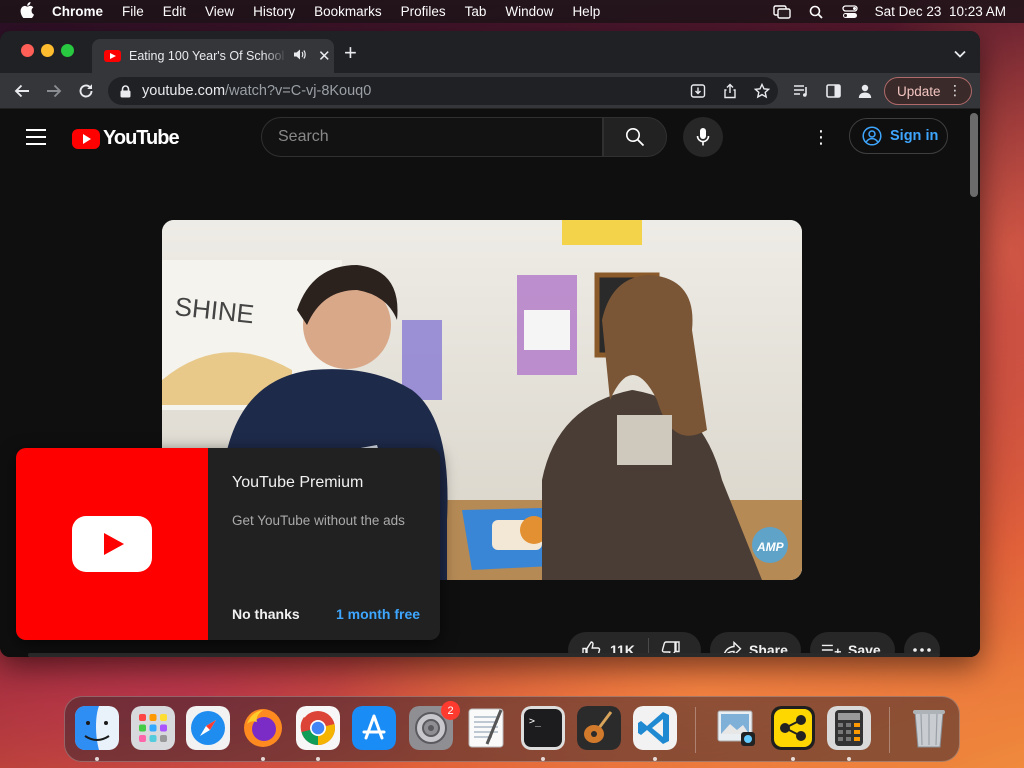  Describe the element at coordinates (350, 53) in the screenshot. I see `new-tab-plus-icon: +` at that location.